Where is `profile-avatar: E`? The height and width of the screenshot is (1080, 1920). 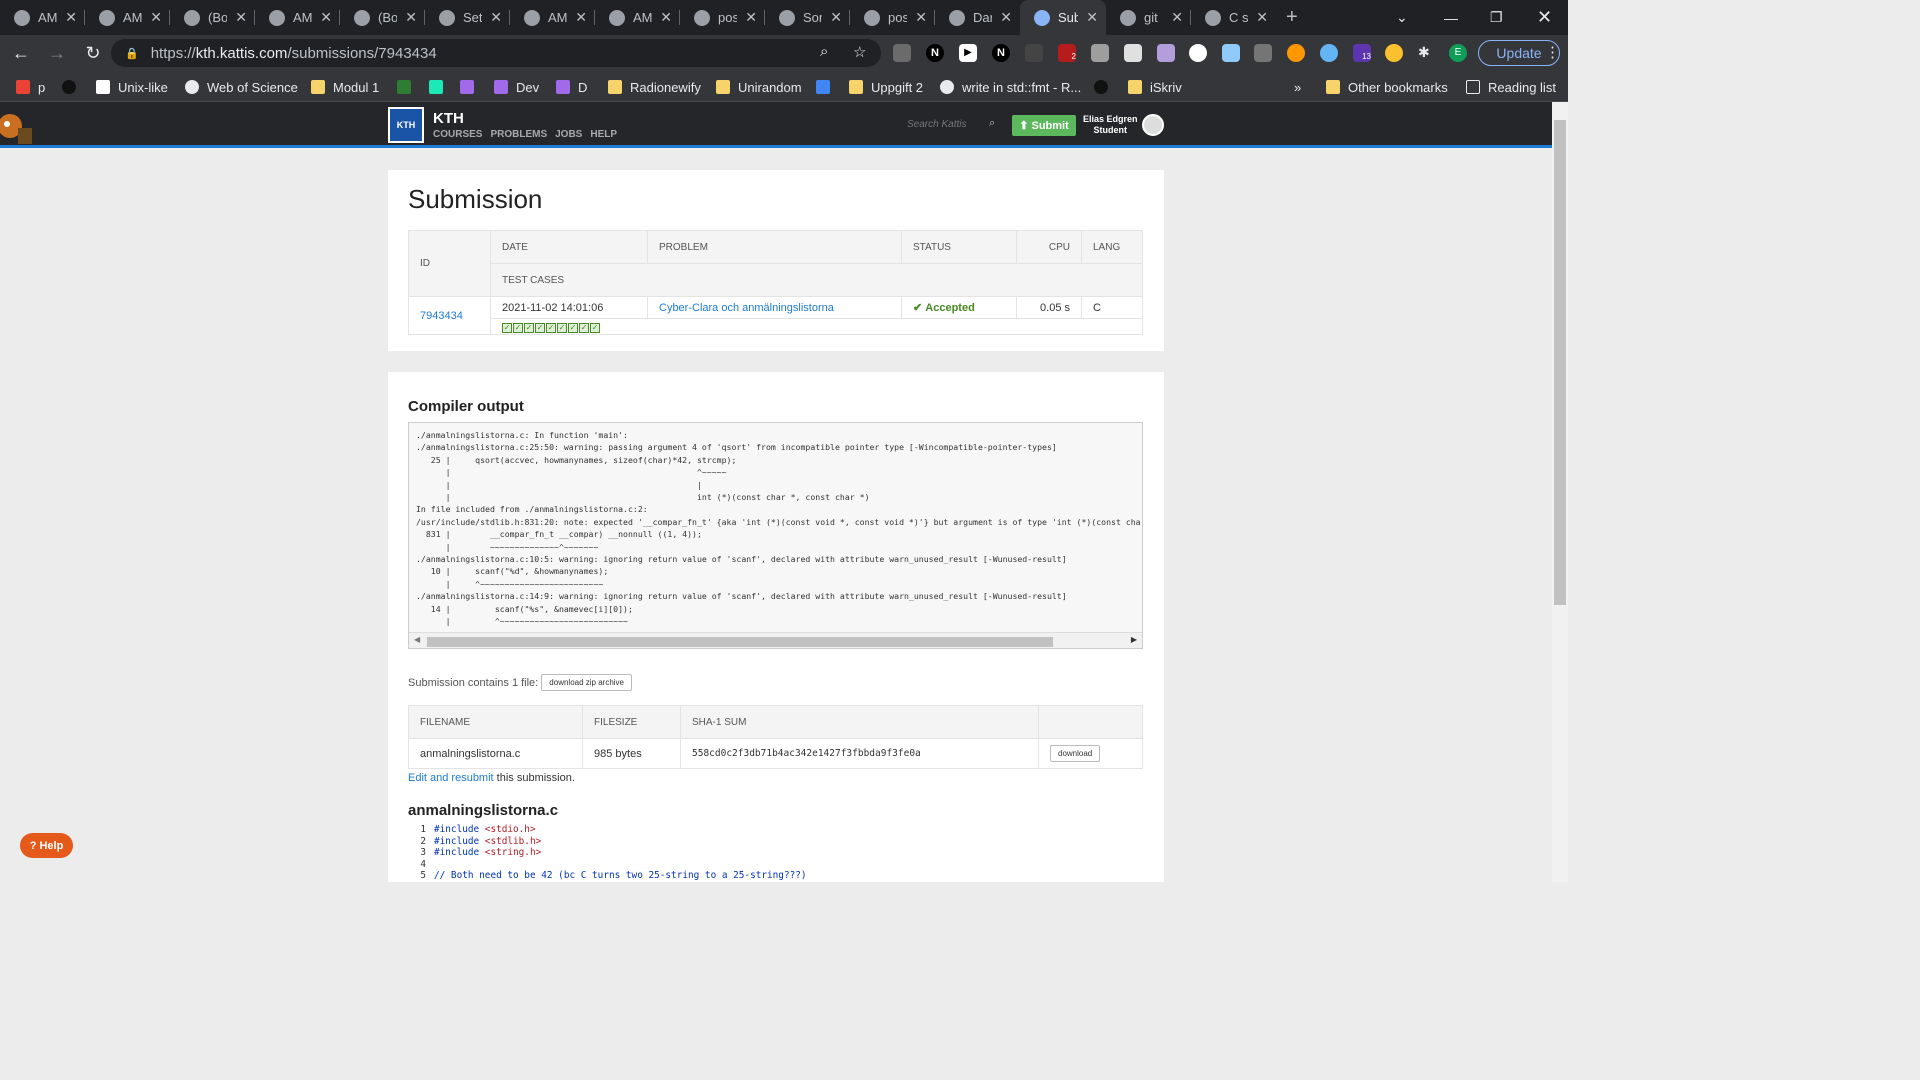 profile-avatar: E is located at coordinates (1458, 53).